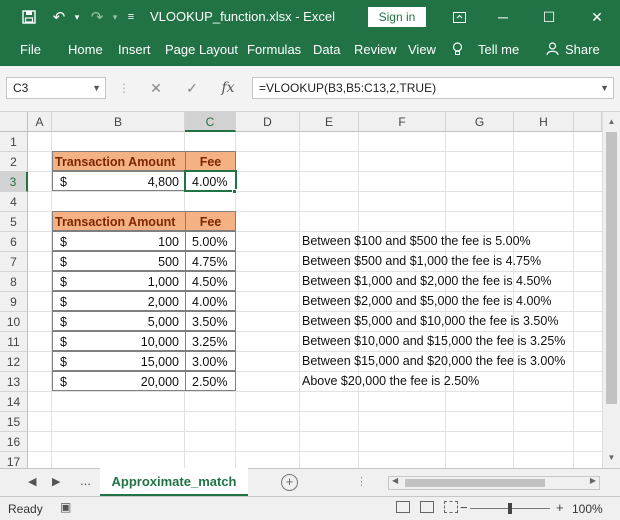 This screenshot has width=620, height=520. What do you see at coordinates (480, 122) in the screenshot?
I see `column-header-g: G` at bounding box center [480, 122].